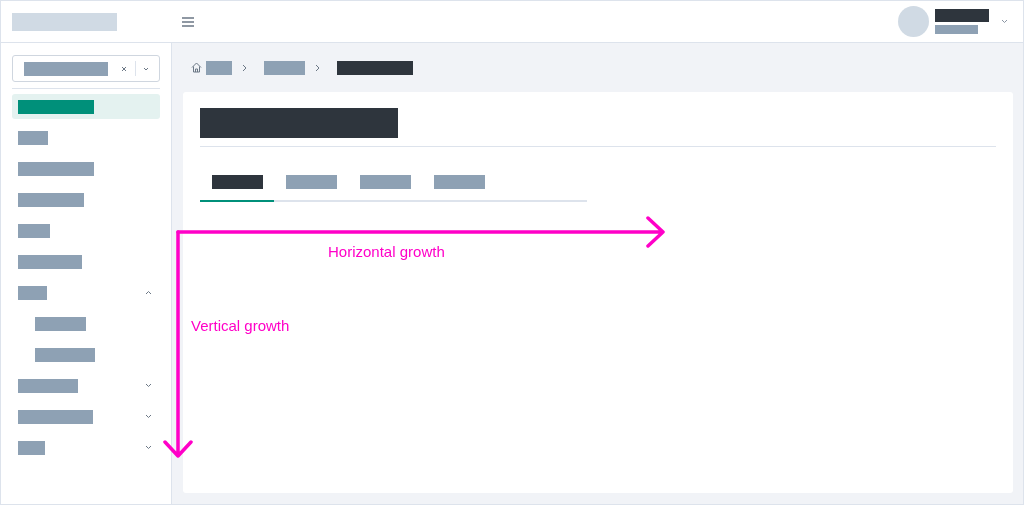 Image resolution: width=1024 pixels, height=505 pixels. Describe the element at coordinates (86, 106) in the screenshot. I see `sidebar-item` at that location.